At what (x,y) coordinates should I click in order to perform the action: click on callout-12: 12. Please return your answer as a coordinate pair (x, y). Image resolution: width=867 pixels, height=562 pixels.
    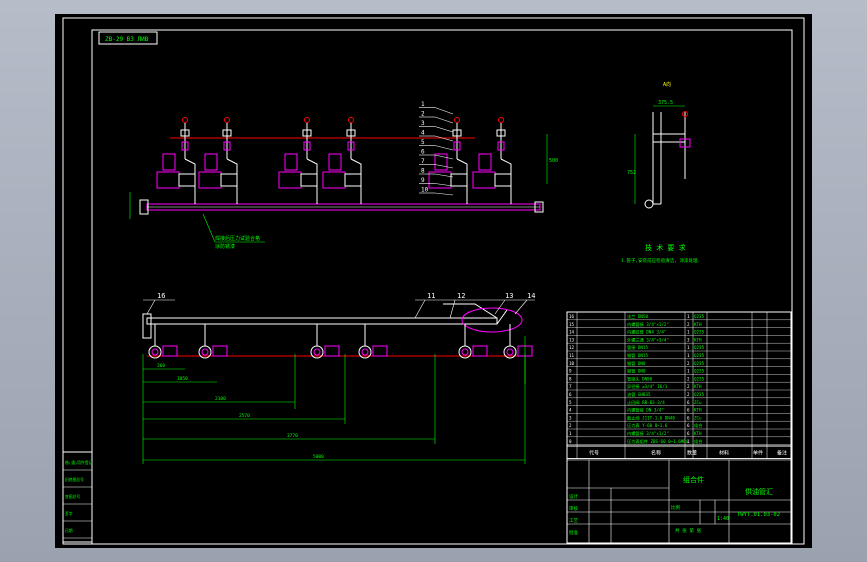
    Looking at the image, I should click on (461, 296).